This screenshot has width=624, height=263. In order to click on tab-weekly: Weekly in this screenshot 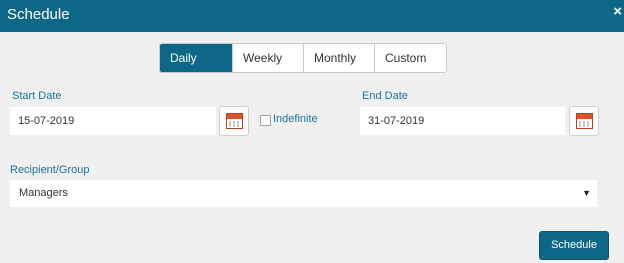, I will do `click(267, 58)`.